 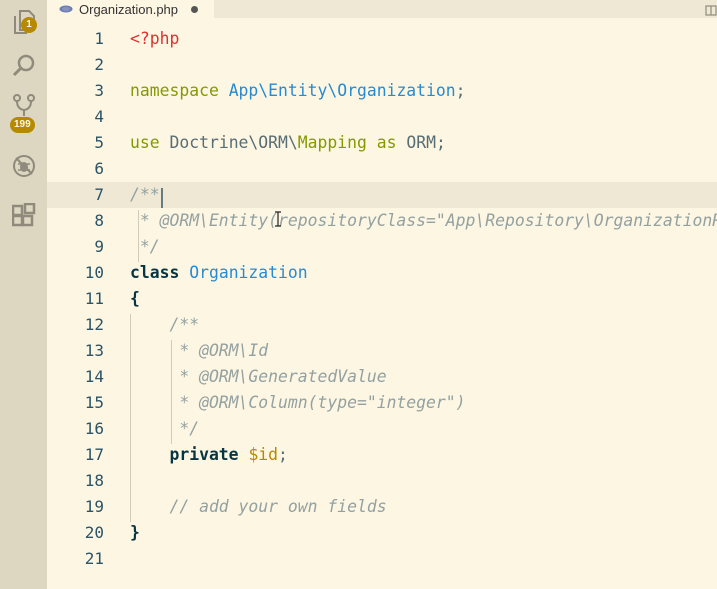 I want to click on keyword-namespace: namespace, so click(x=174, y=90).